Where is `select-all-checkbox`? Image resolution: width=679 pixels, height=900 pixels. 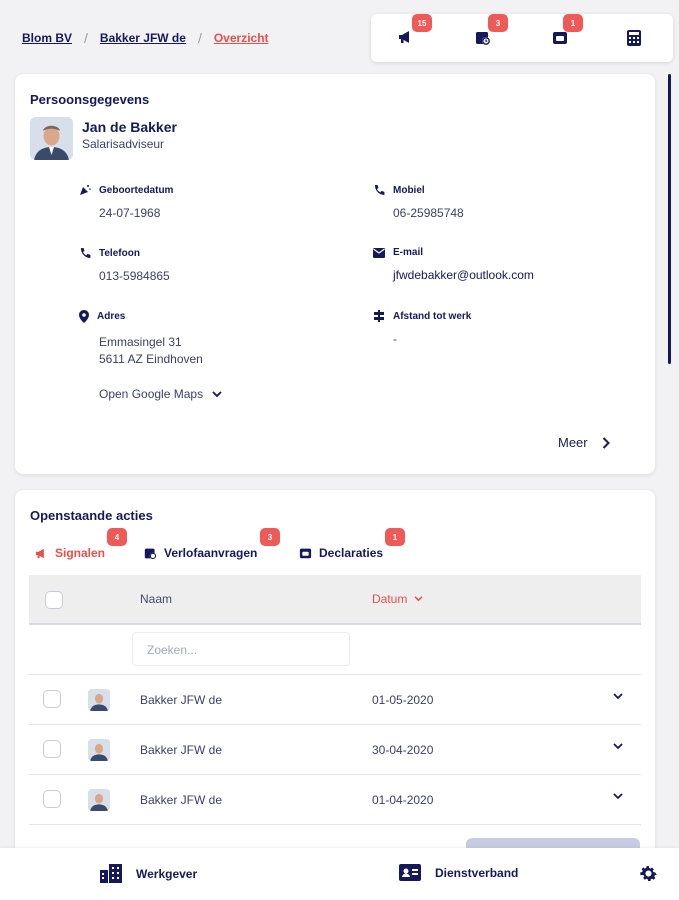
select-all-checkbox is located at coordinates (54, 600).